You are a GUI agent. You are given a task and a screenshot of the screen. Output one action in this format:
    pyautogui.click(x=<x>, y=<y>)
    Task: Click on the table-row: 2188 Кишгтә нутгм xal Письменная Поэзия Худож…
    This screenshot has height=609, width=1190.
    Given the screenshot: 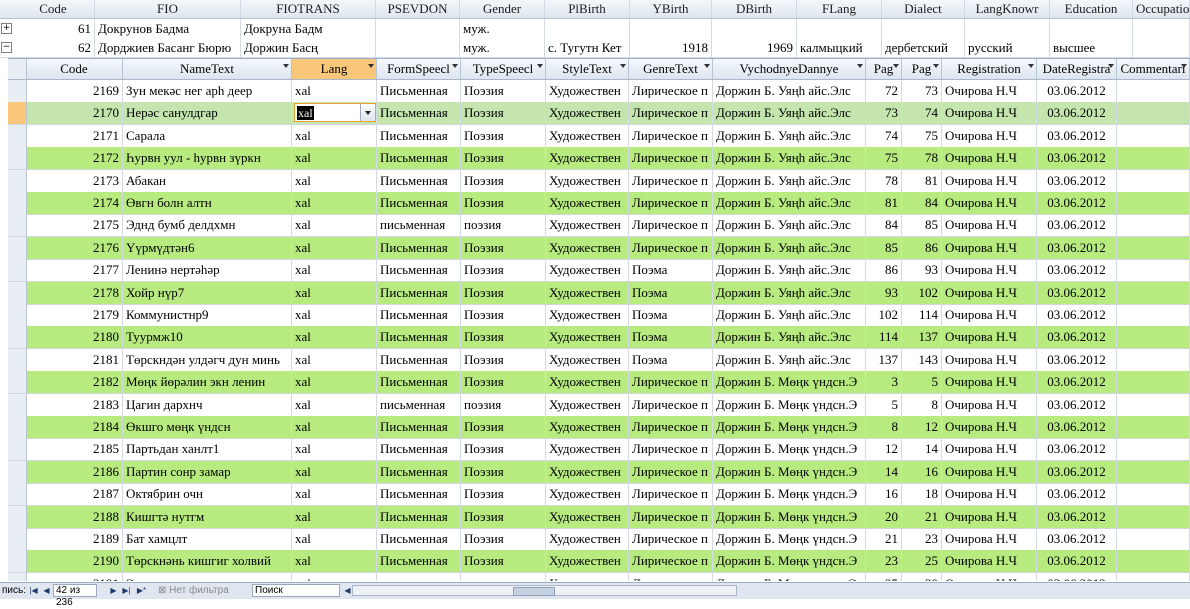 What is the action you would take?
    pyautogui.click(x=599, y=517)
    